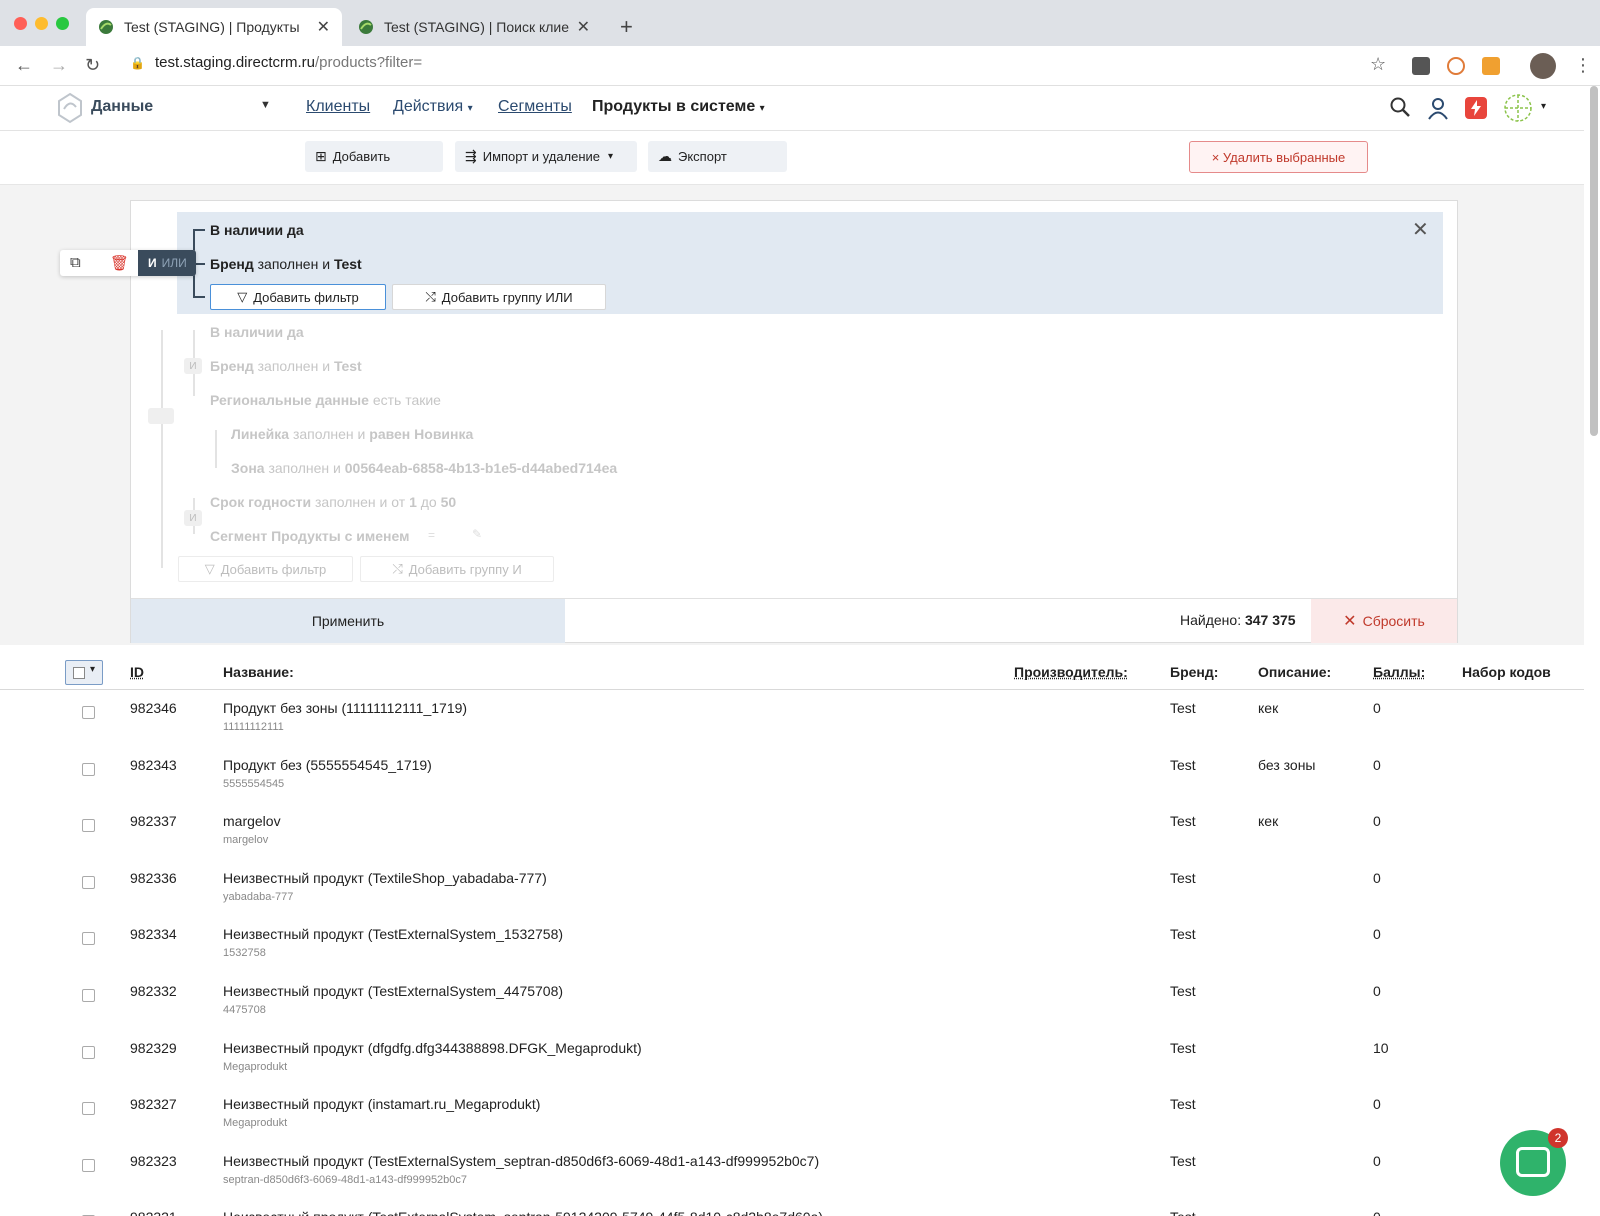 The height and width of the screenshot is (1216, 1600). What do you see at coordinates (1438, 108) in the screenshot?
I see `support-agent-icon` at bounding box center [1438, 108].